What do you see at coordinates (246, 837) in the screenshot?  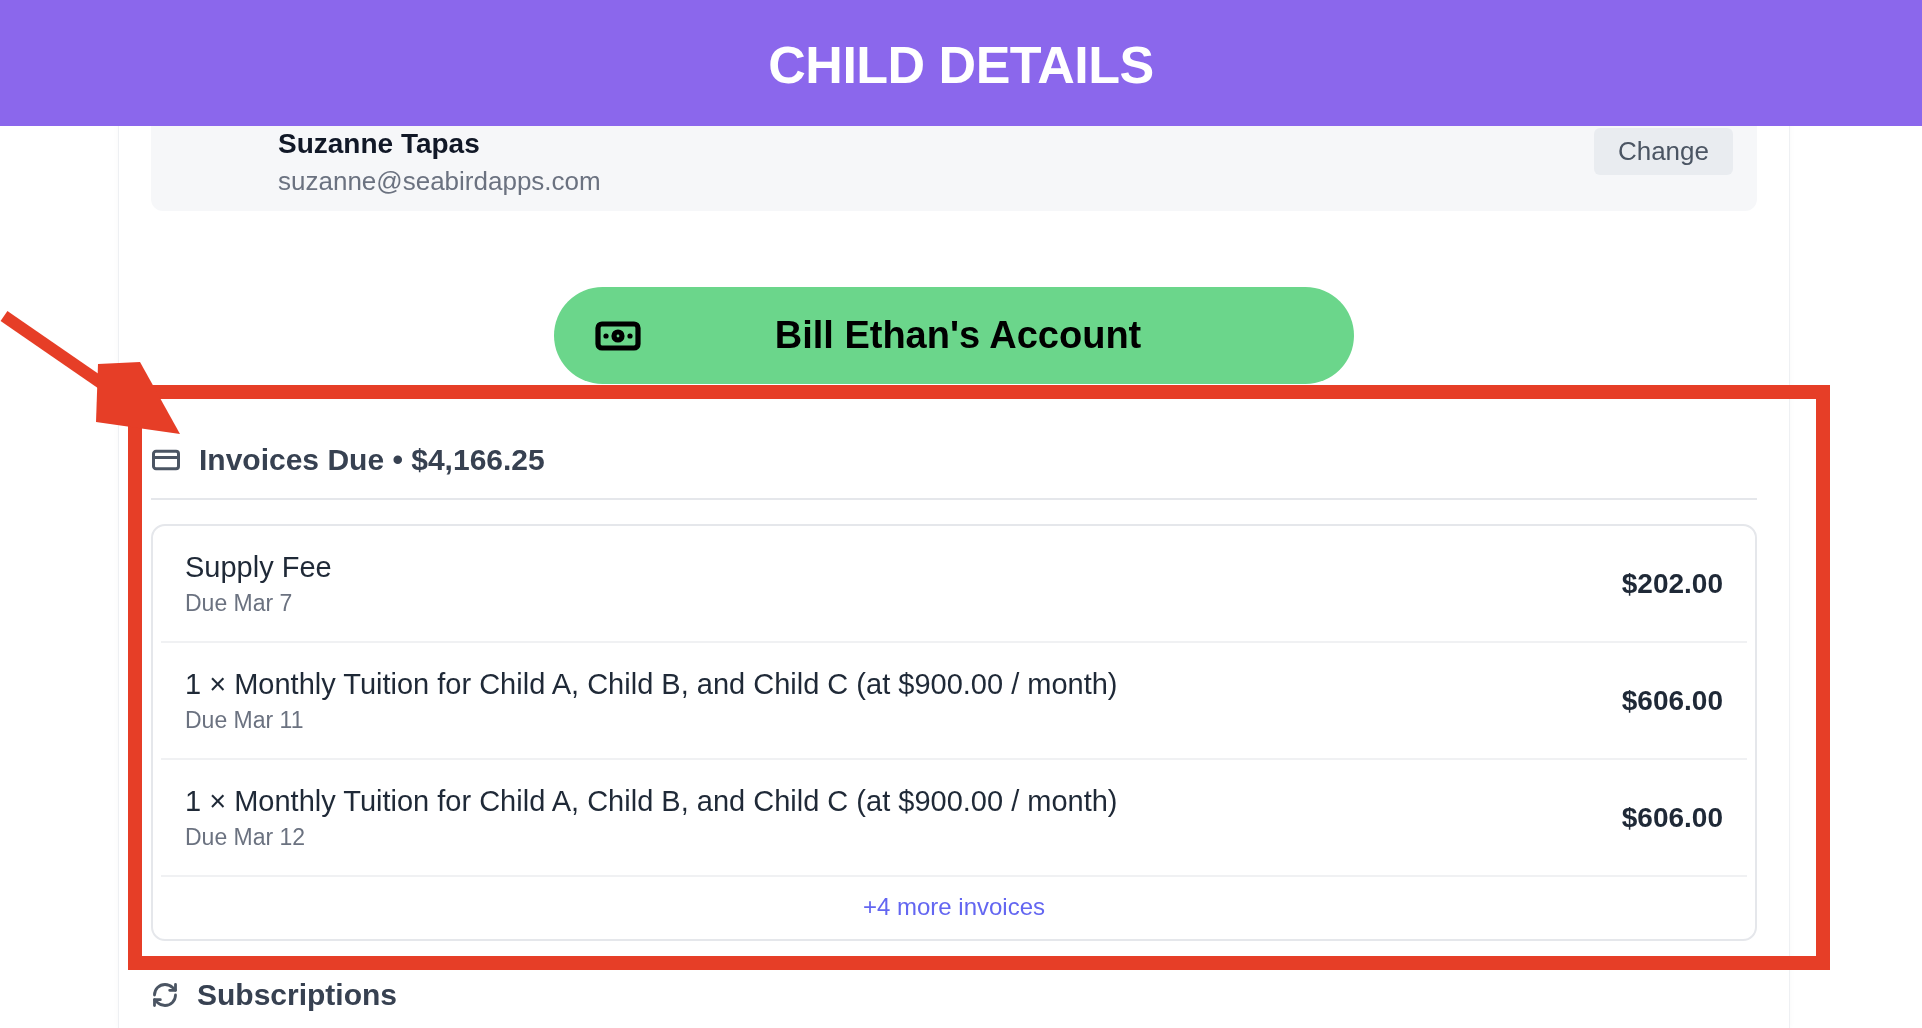 I see `due-date: Due Mar 12` at bounding box center [246, 837].